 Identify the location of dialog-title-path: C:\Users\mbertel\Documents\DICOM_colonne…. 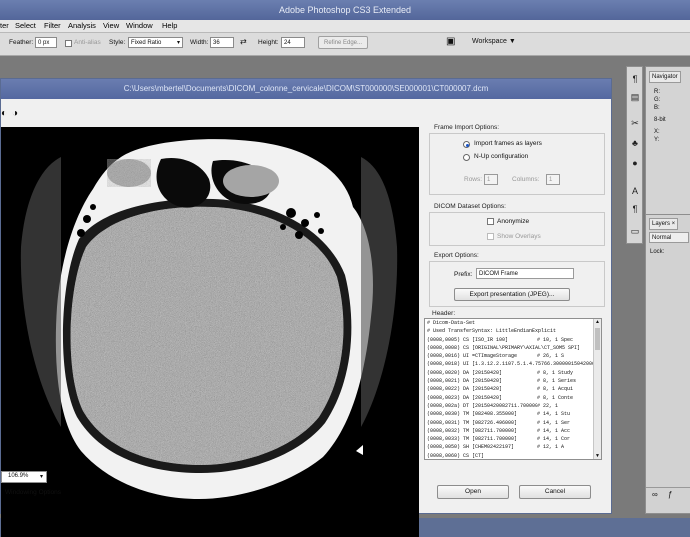
(306, 89).